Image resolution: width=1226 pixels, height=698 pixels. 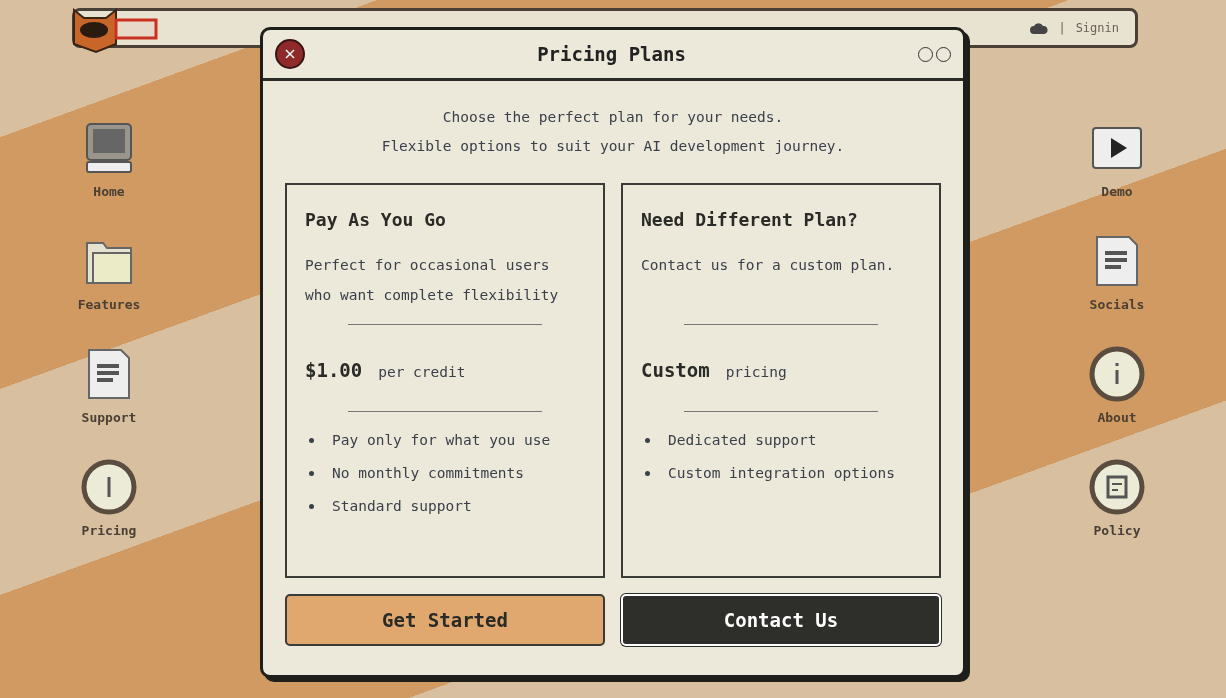 I want to click on close-icon, so click(x=290, y=54).